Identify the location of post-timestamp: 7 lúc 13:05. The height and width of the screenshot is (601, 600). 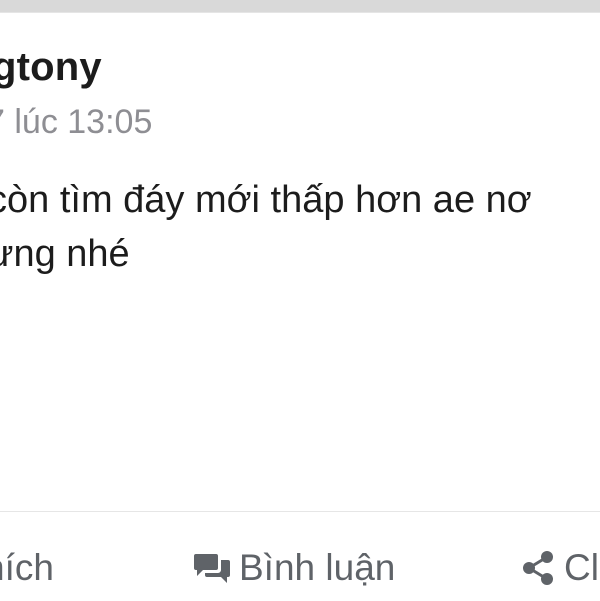
(76, 122).